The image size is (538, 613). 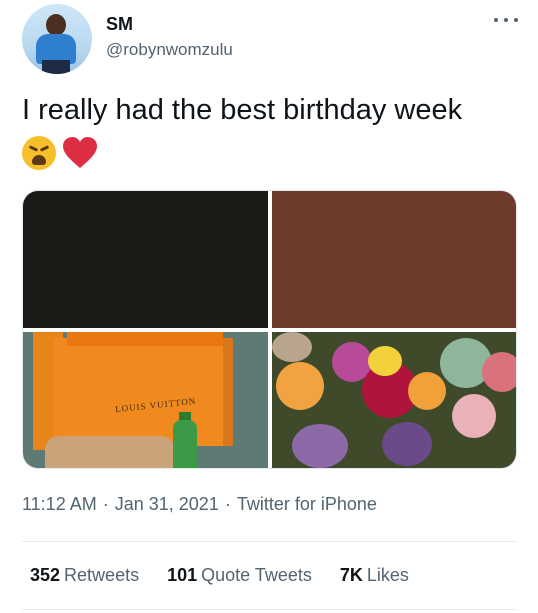 What do you see at coordinates (84, 575) in the screenshot?
I see `retweets-stat: 352 Retweets` at bounding box center [84, 575].